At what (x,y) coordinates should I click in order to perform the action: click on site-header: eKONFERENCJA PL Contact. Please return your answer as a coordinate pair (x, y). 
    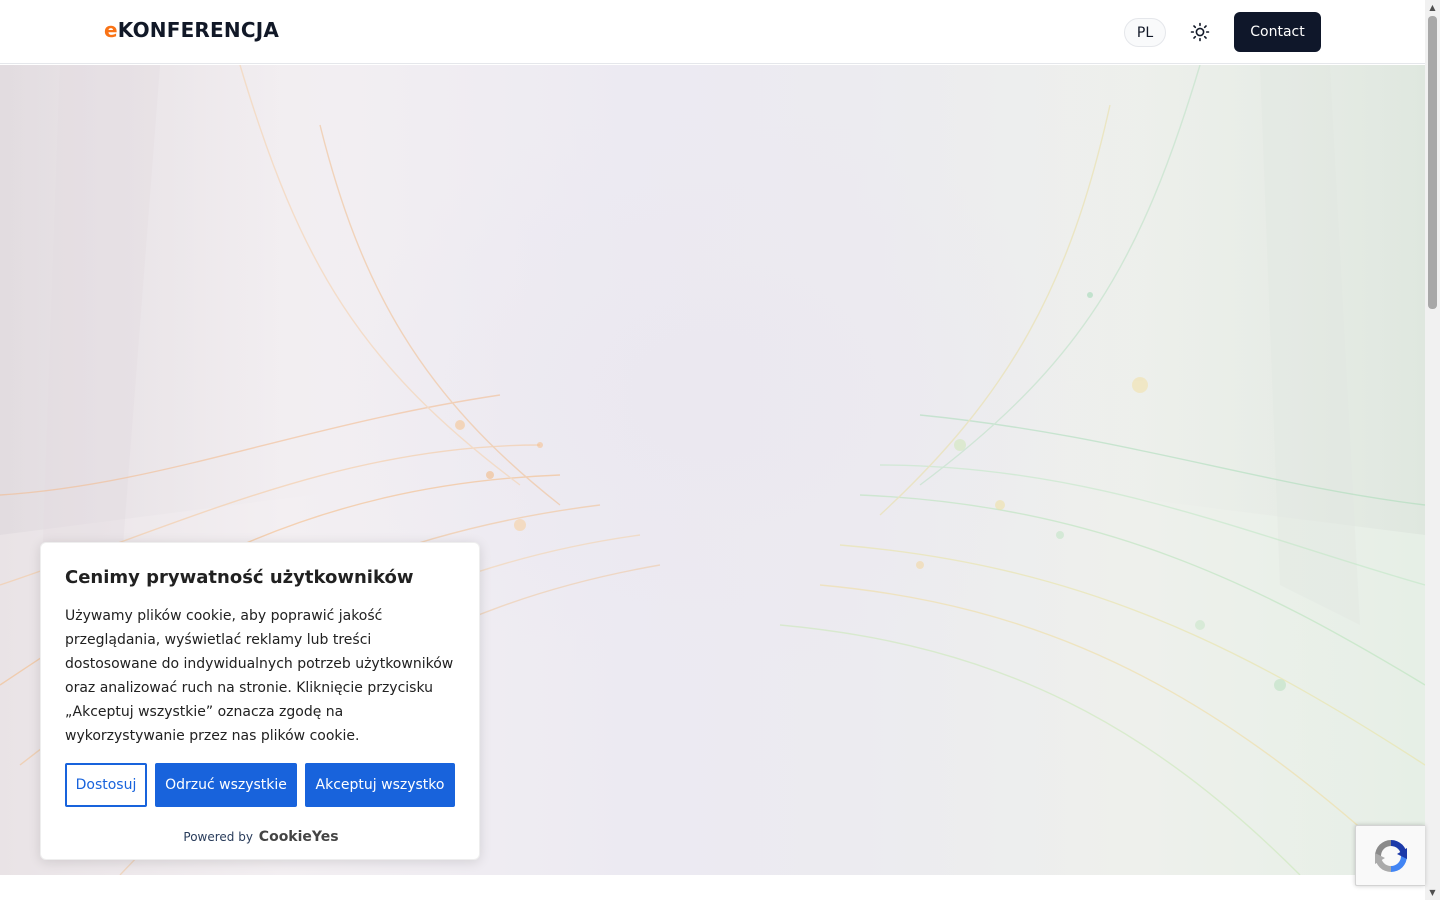
    Looking at the image, I should click on (712, 32).